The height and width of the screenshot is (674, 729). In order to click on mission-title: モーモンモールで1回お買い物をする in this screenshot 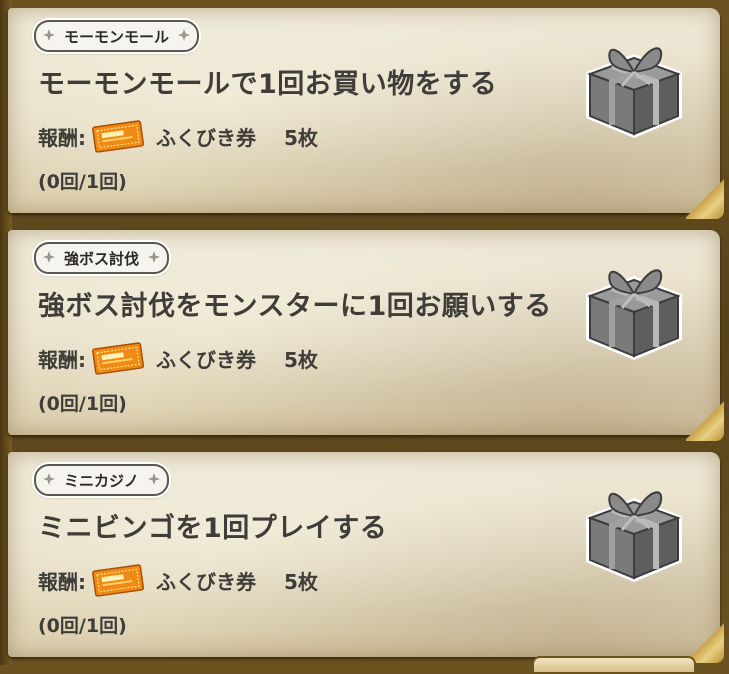, I will do `click(268, 84)`.